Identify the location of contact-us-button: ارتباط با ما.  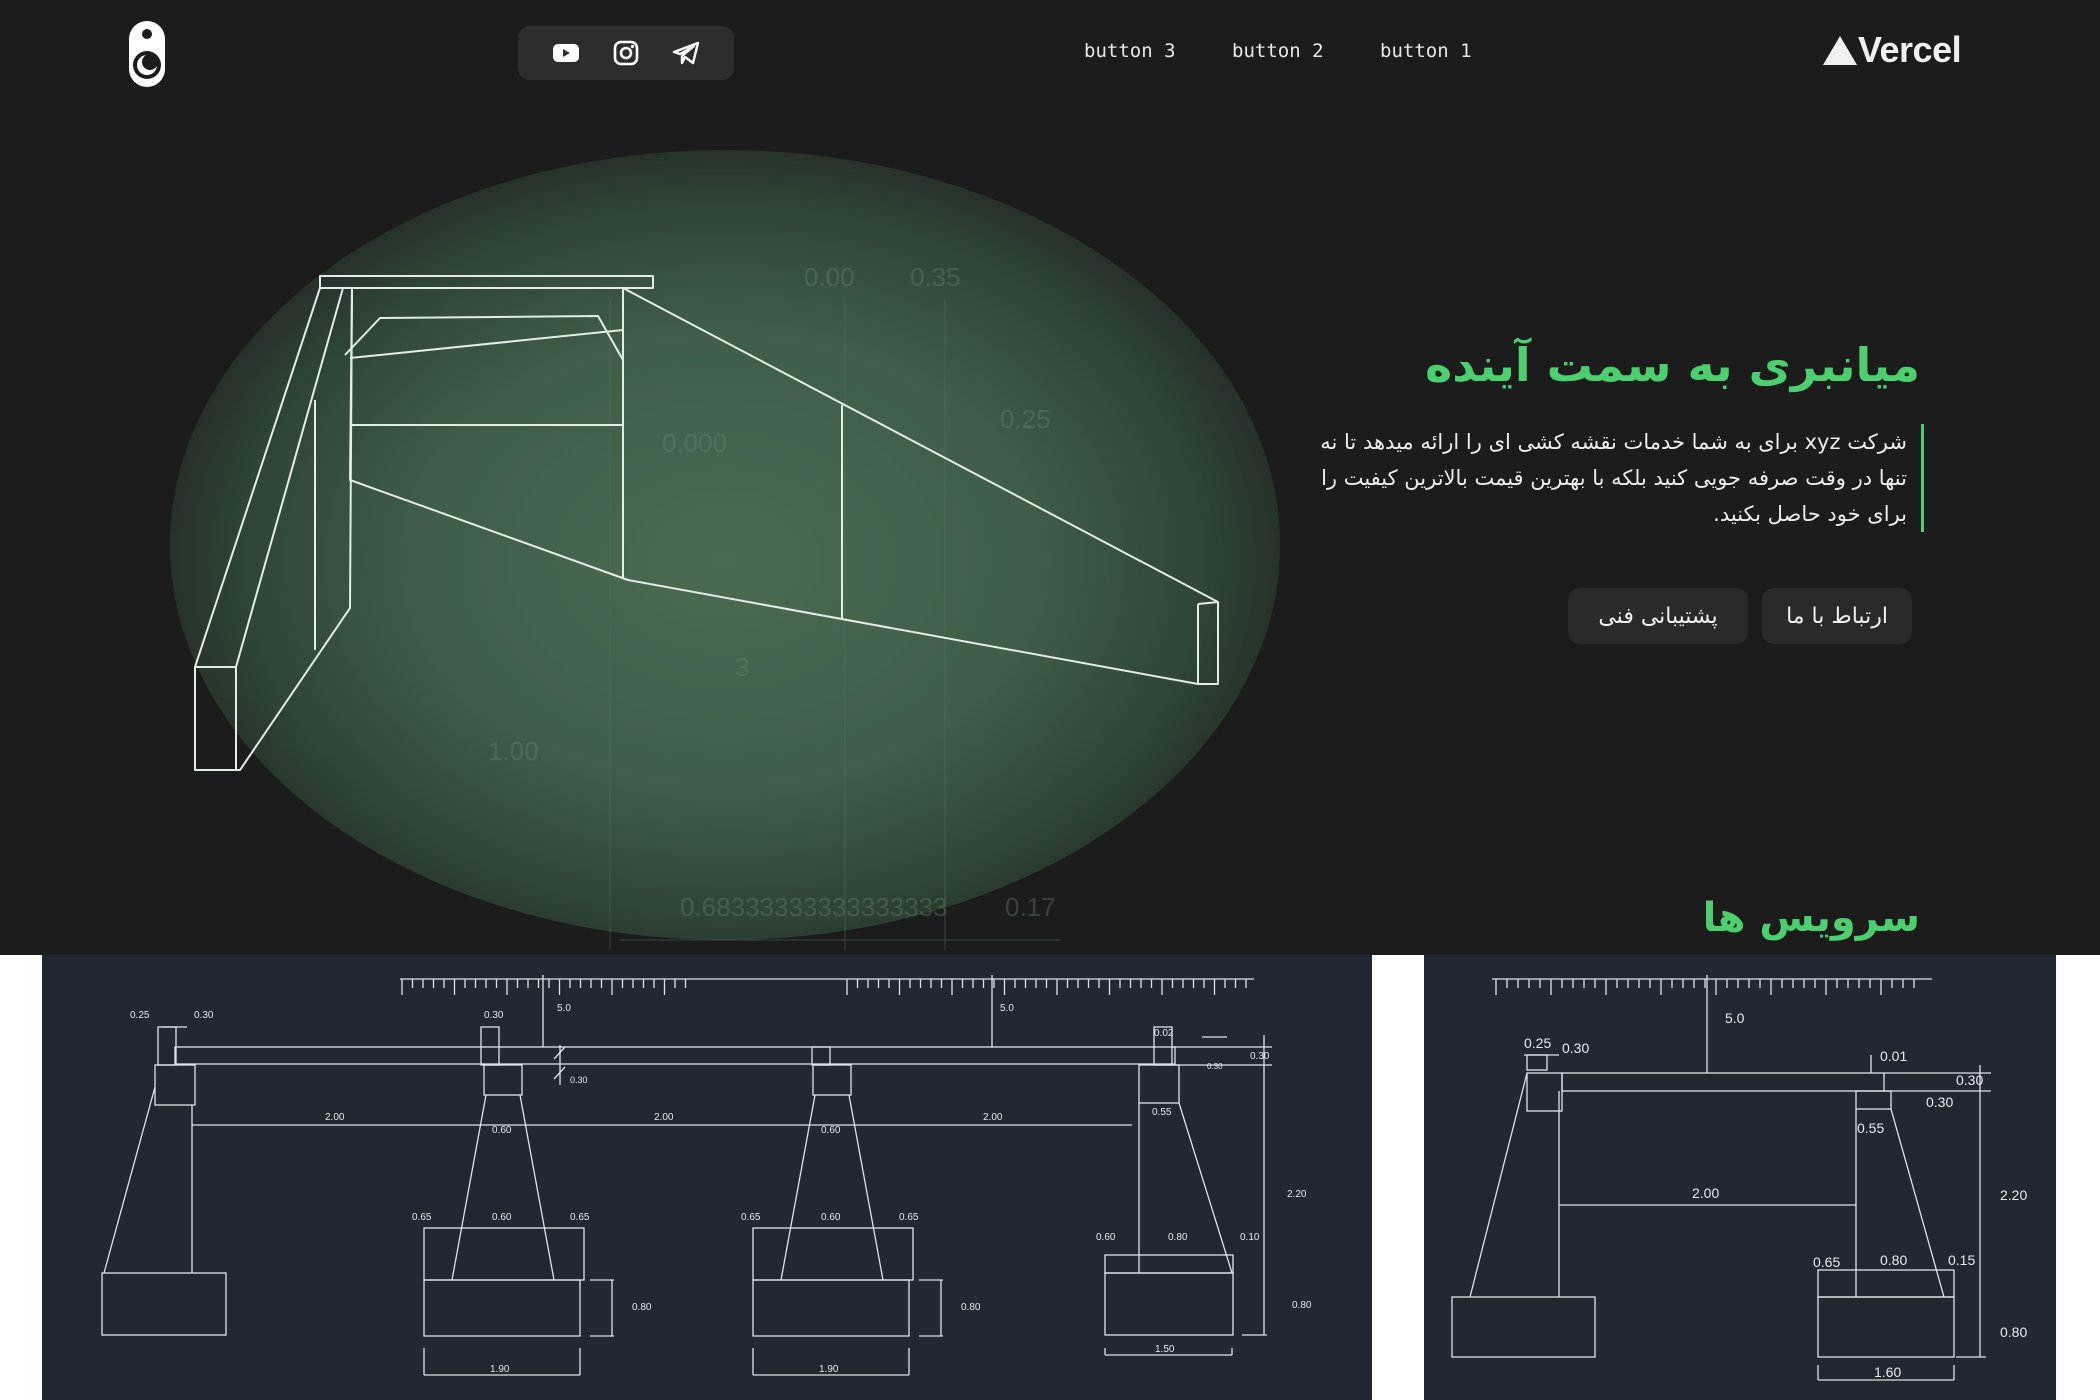
(1837, 616).